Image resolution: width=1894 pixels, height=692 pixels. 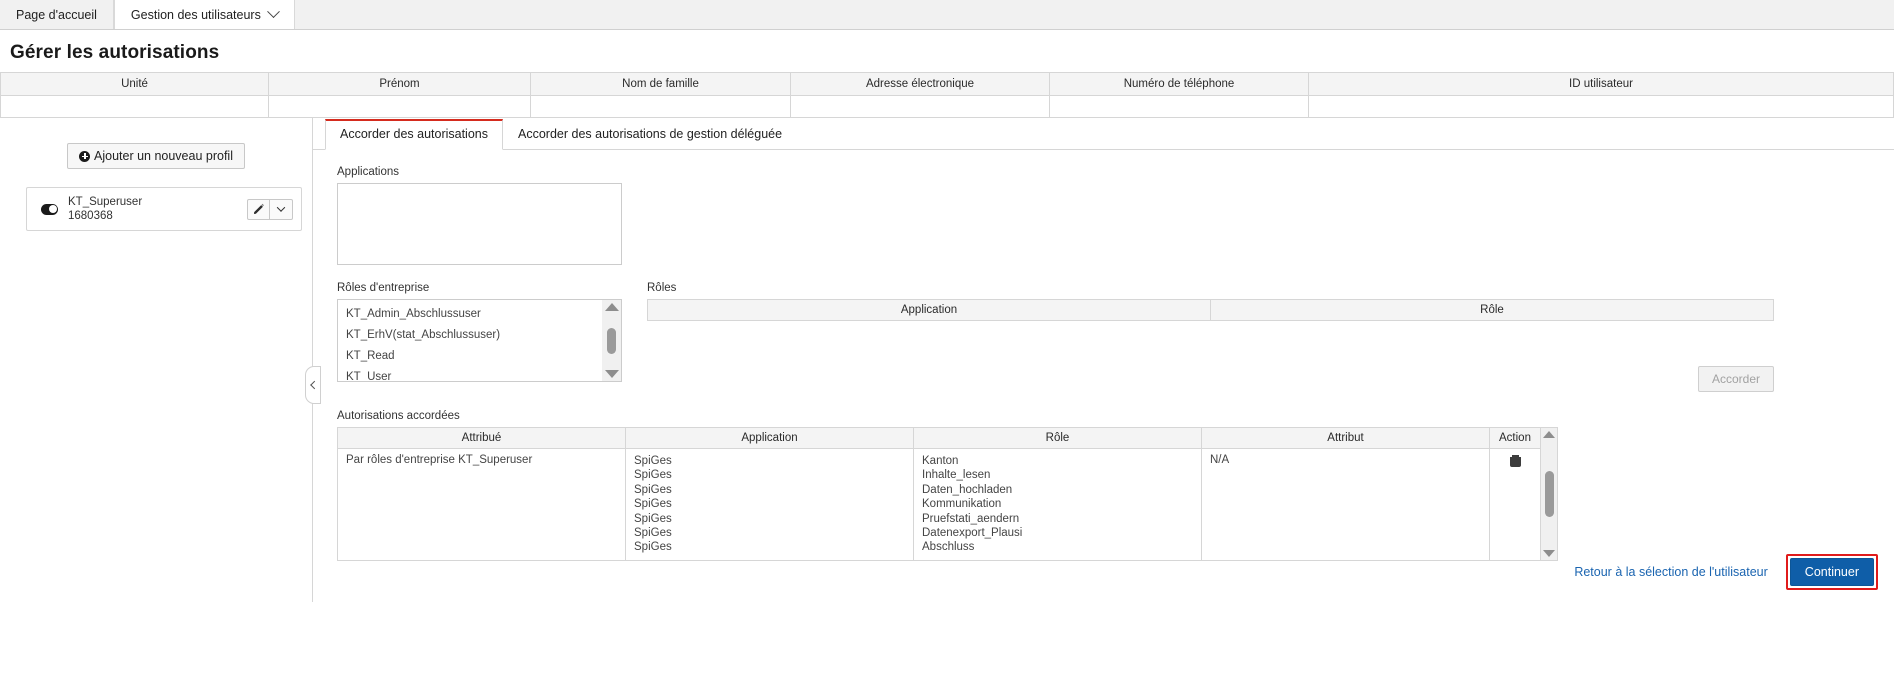 I want to click on profile-card: KT_Superuser 1680368, so click(x=164, y=209).